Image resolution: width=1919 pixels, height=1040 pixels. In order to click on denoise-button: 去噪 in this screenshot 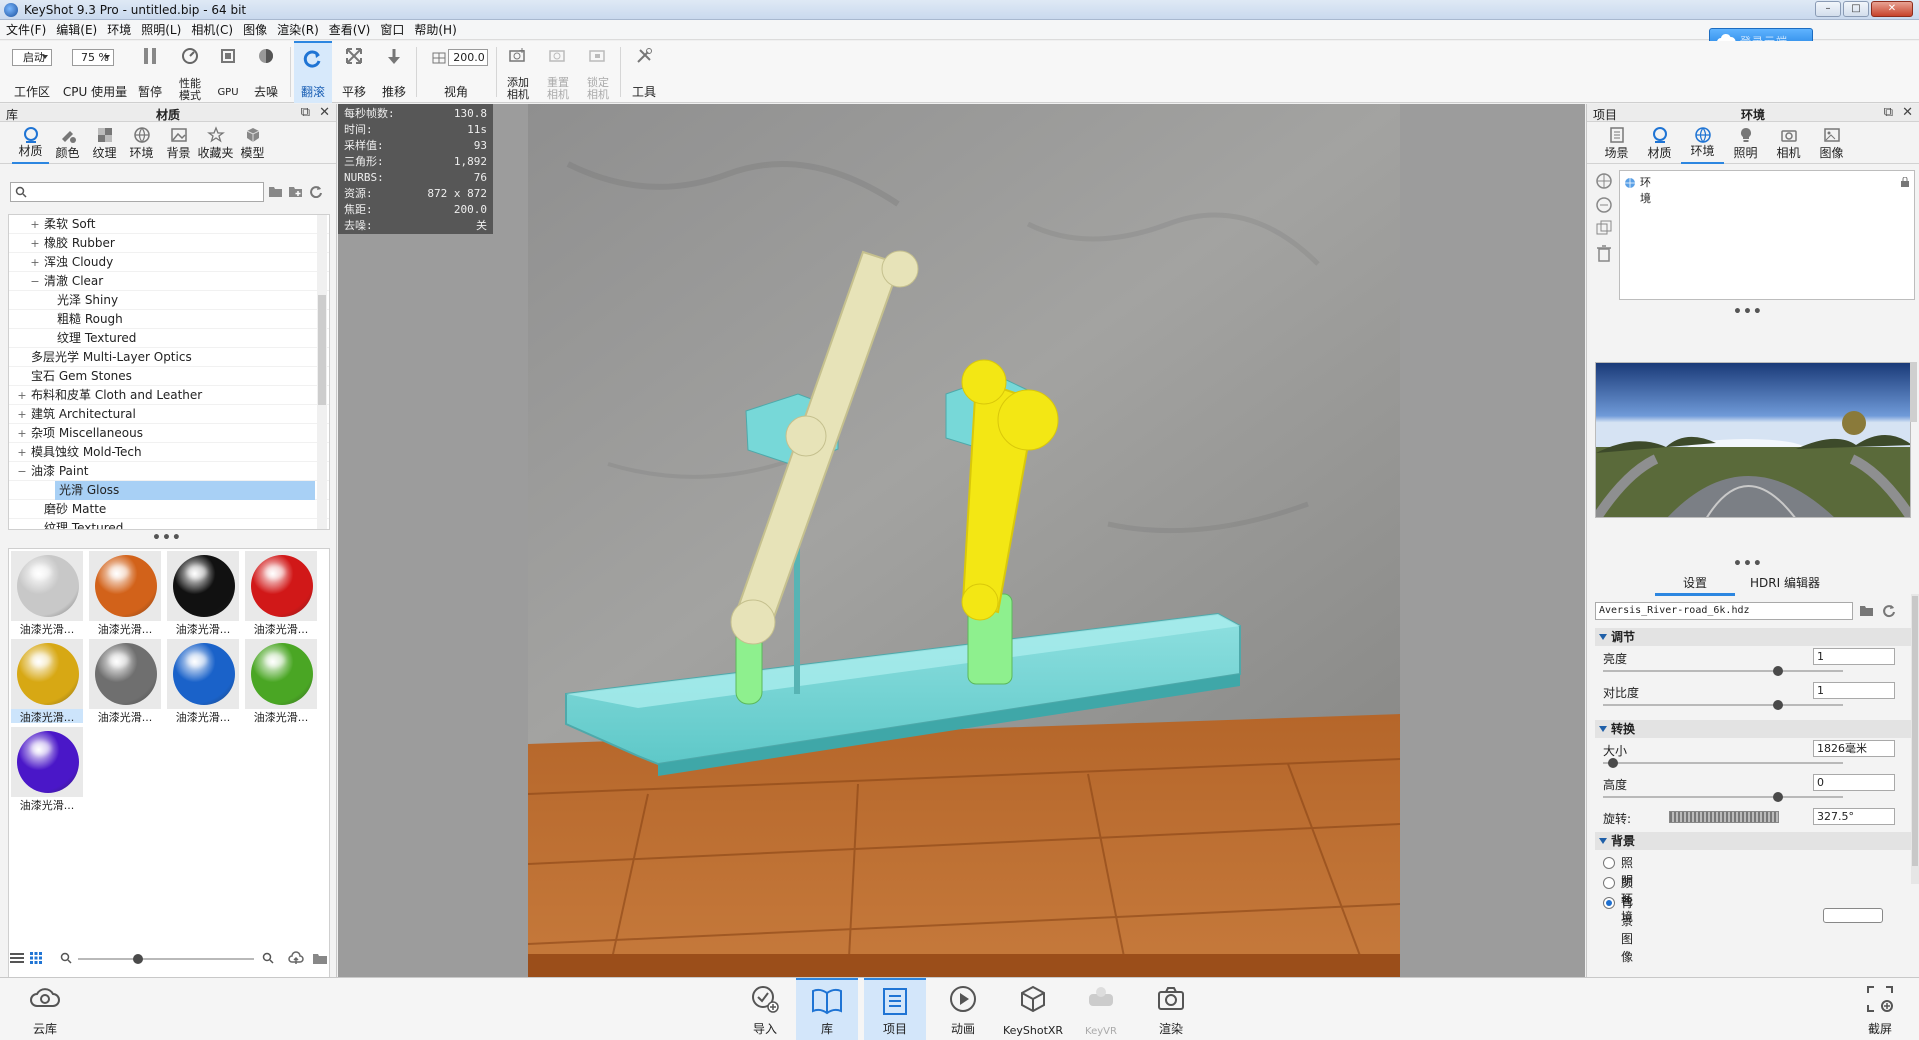, I will do `click(266, 72)`.